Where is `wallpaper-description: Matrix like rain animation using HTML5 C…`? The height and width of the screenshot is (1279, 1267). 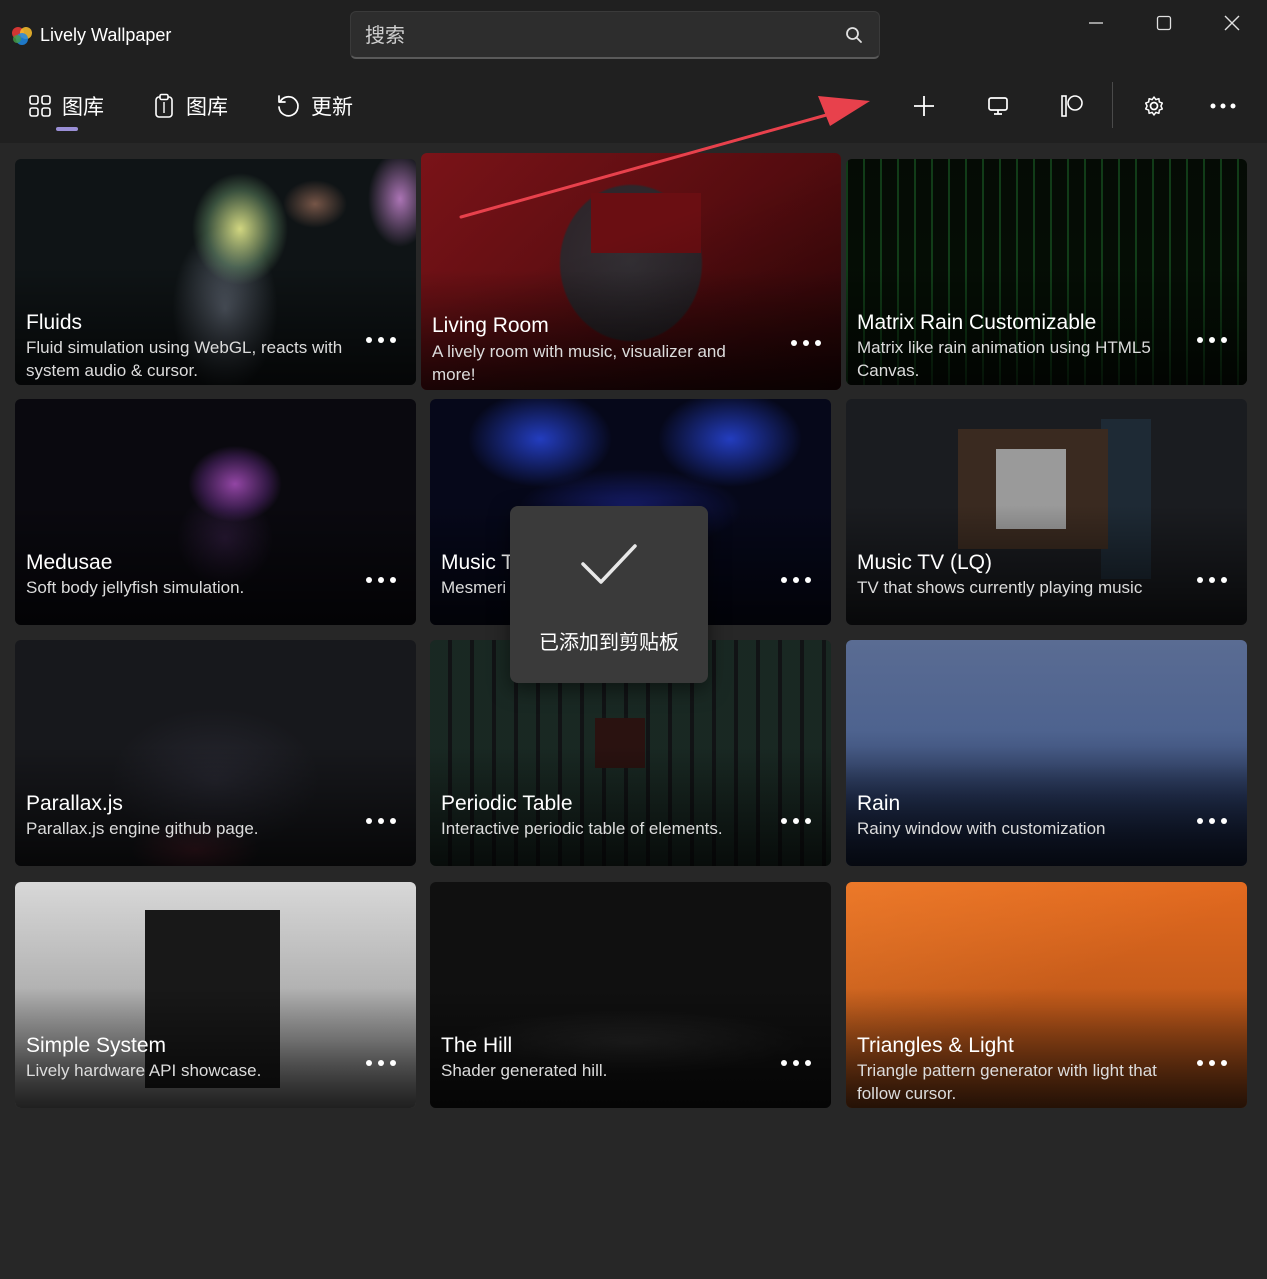 wallpaper-description: Matrix like rain animation using HTML5 C… is located at coordinates (1004, 359).